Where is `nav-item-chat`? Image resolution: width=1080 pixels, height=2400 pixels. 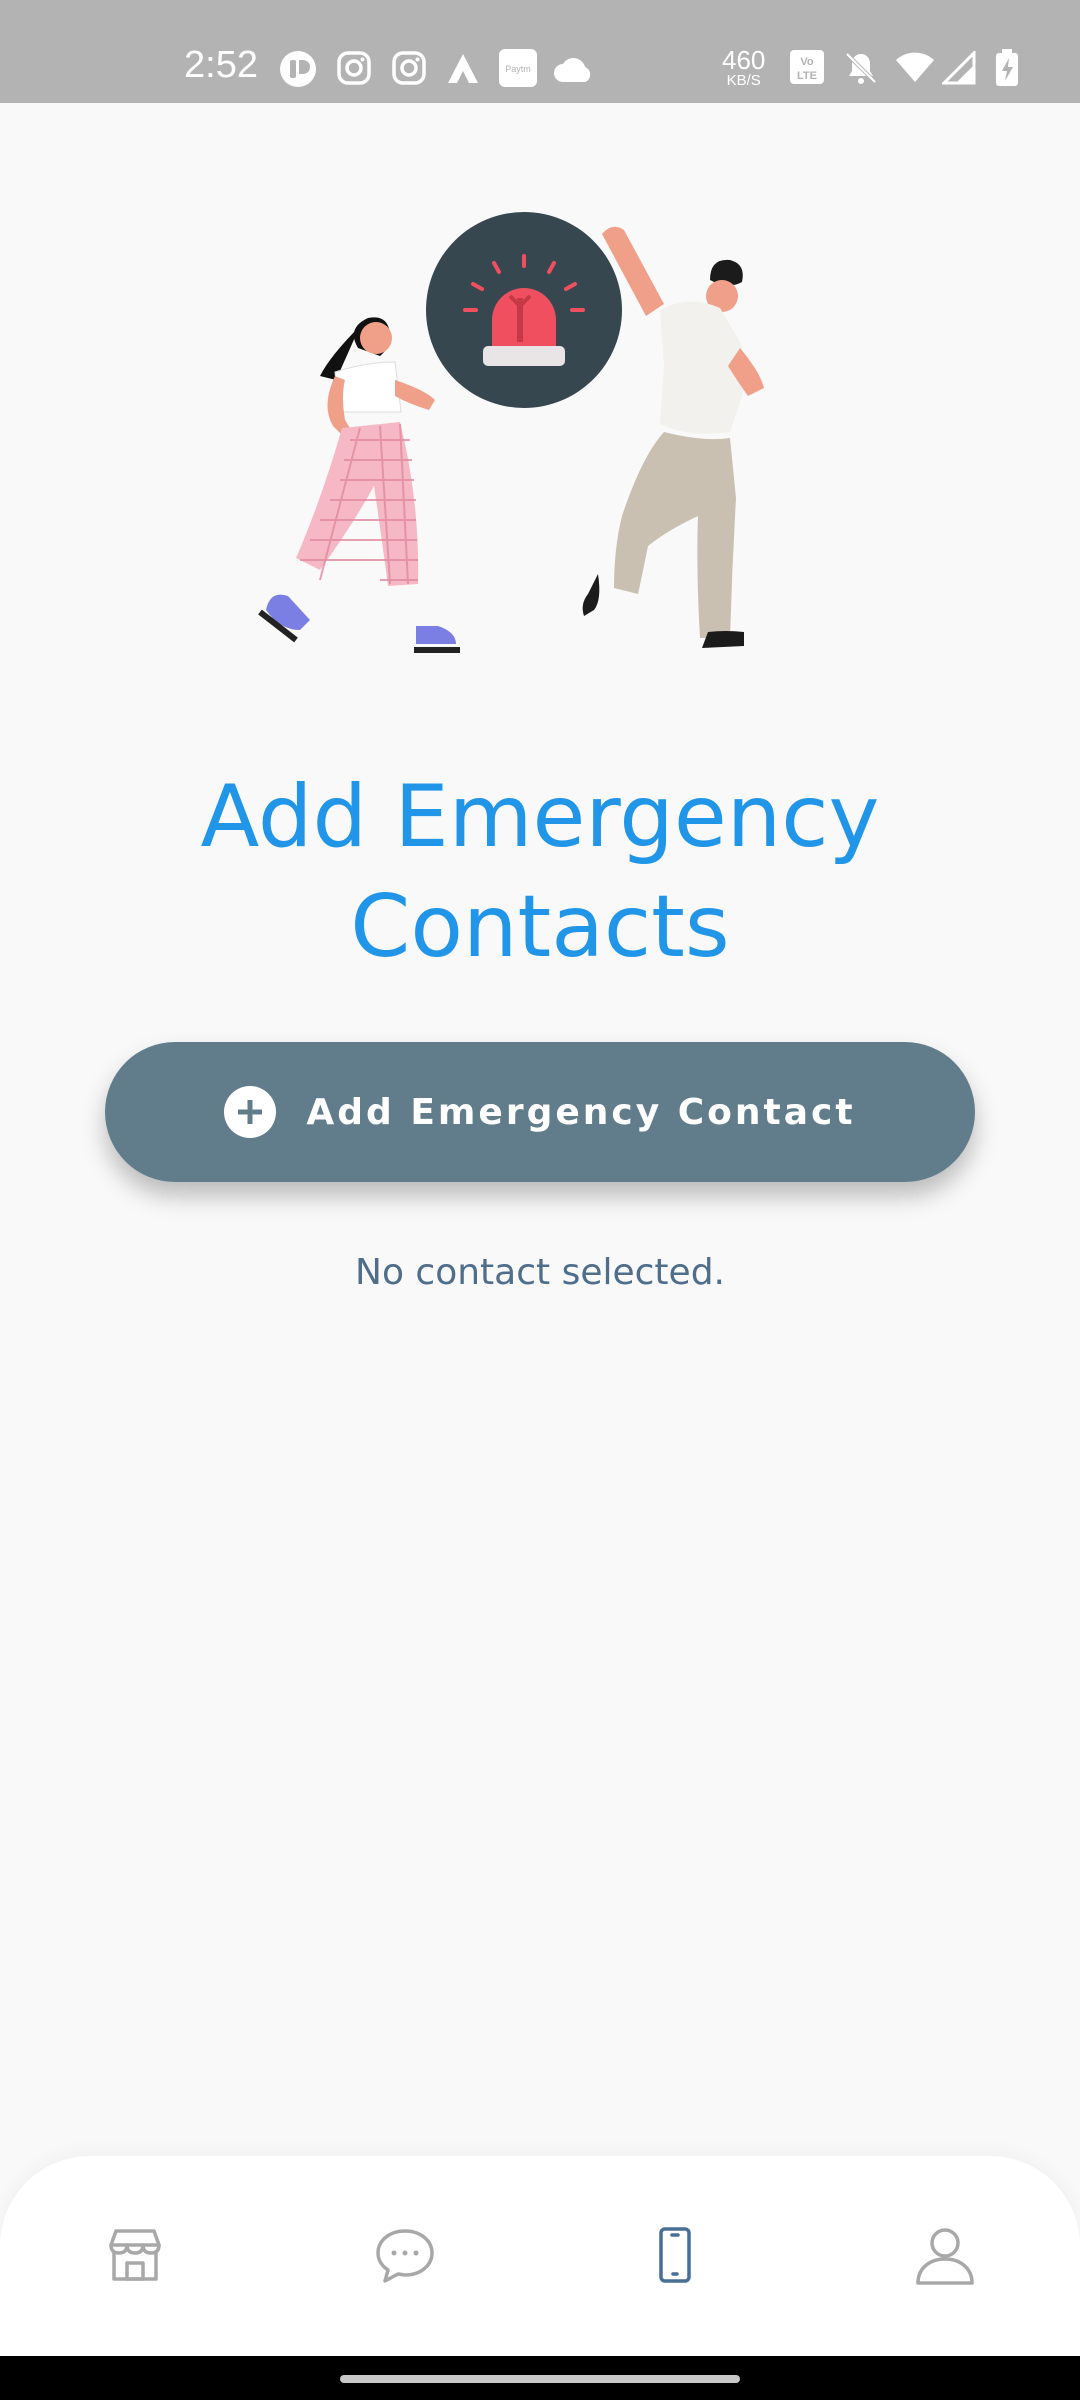 nav-item-chat is located at coordinates (405, 2257).